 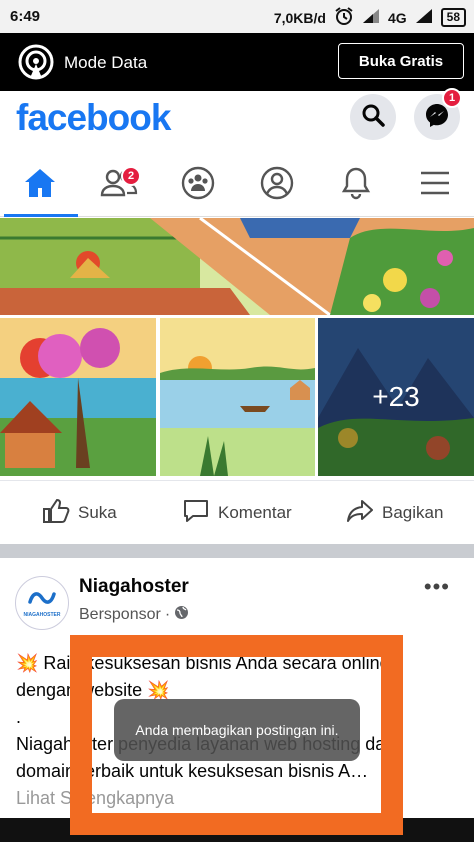 I want to click on comment-button: Komentar, so click(x=237, y=513).